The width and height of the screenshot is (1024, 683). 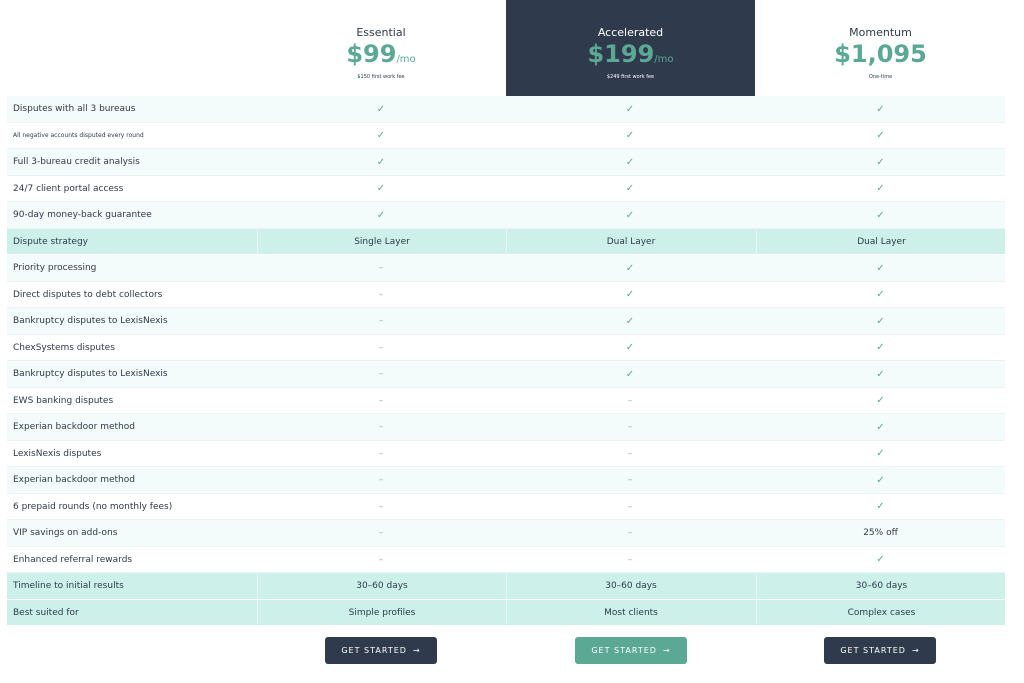 I want to click on feature-cell: 30–60 days, so click(x=630, y=586).